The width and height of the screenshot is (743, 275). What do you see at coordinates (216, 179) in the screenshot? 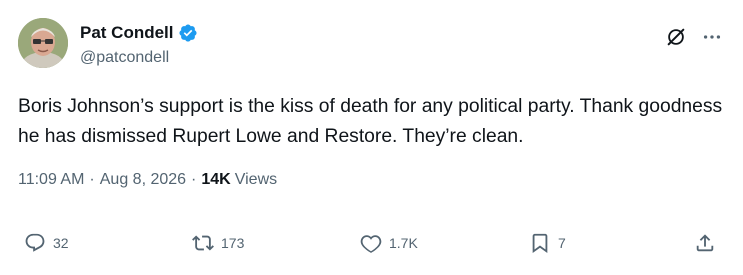
I see `views-count: 14K` at bounding box center [216, 179].